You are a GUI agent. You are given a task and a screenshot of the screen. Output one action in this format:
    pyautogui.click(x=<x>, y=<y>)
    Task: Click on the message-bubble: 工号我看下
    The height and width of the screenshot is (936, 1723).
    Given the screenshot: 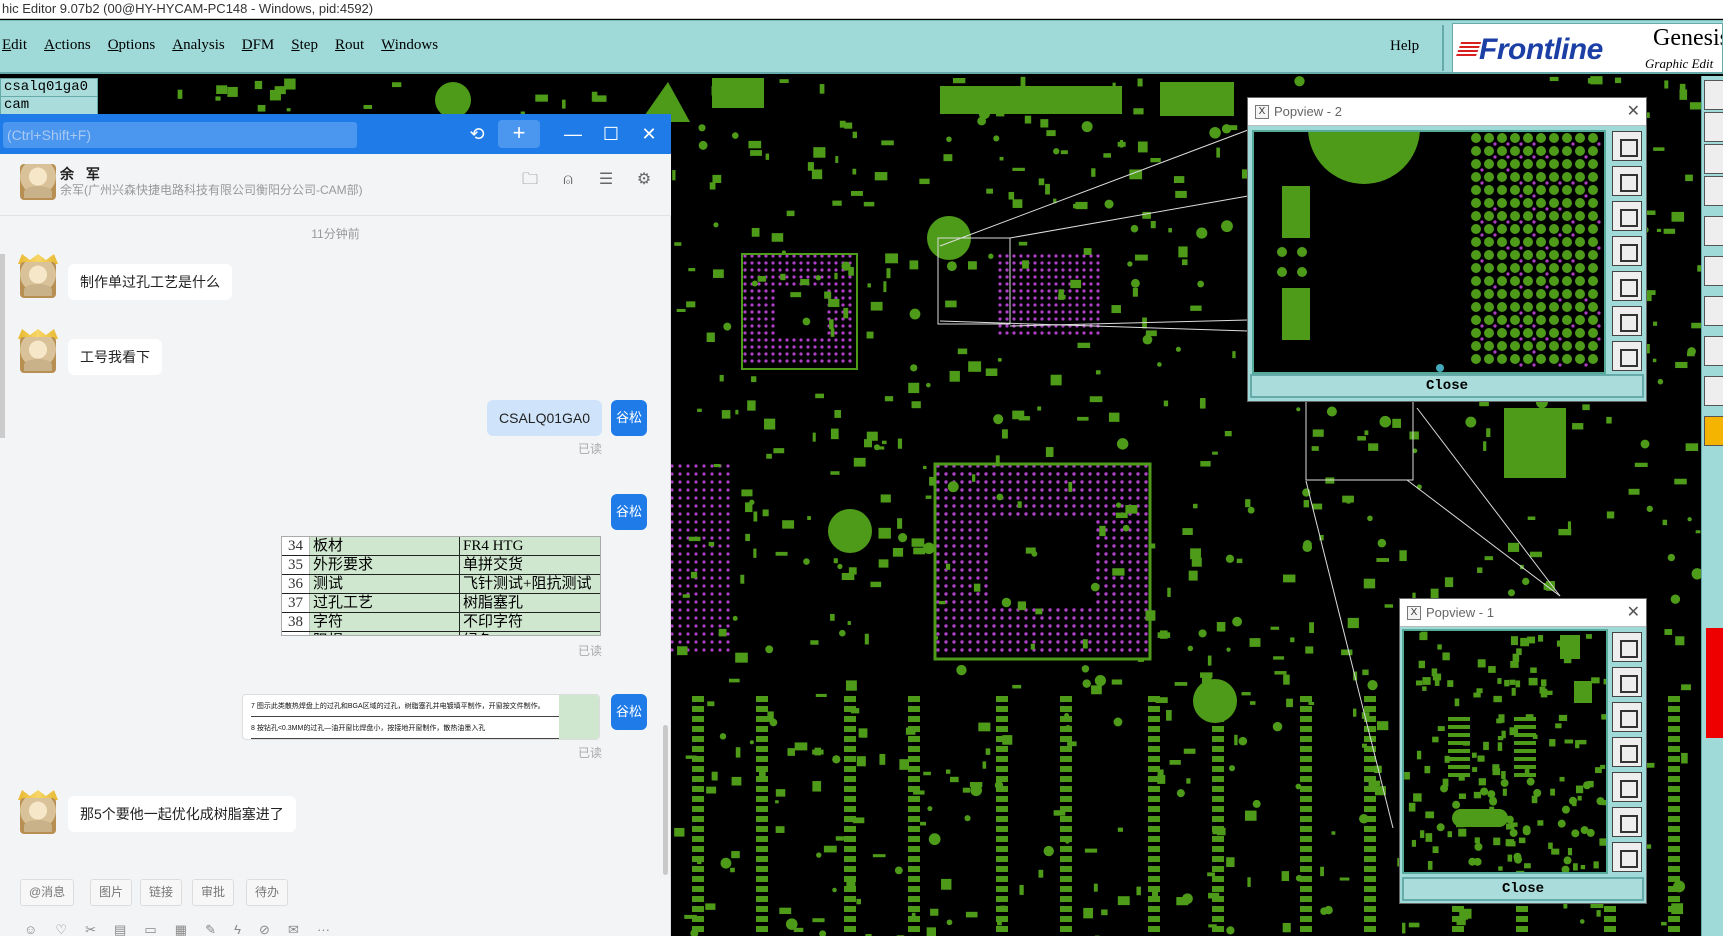 What is the action you would take?
    pyautogui.click(x=115, y=357)
    